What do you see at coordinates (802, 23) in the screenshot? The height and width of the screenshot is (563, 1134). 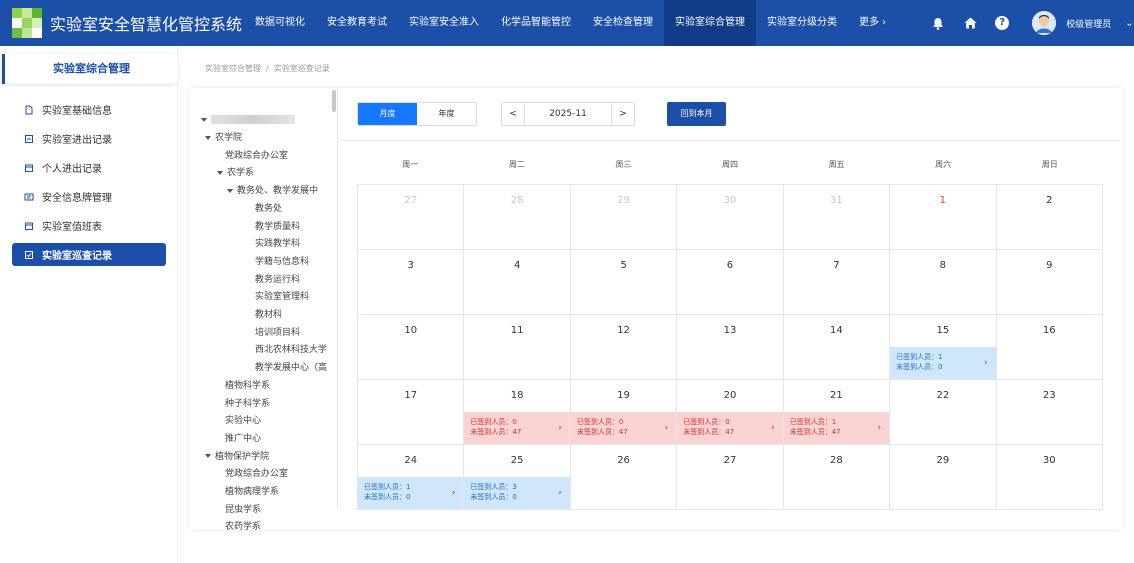 I see `nav-item: 实验室分级分类` at bounding box center [802, 23].